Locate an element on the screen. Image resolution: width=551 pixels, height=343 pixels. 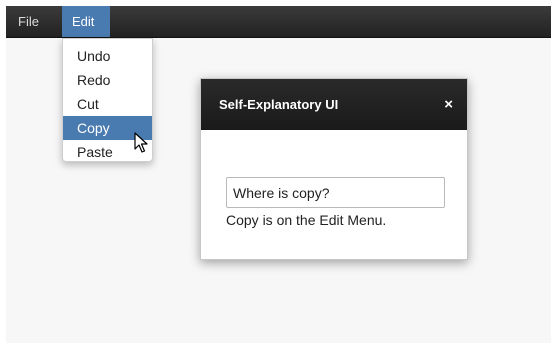
menu-item-undo: Undo is located at coordinates (107, 56).